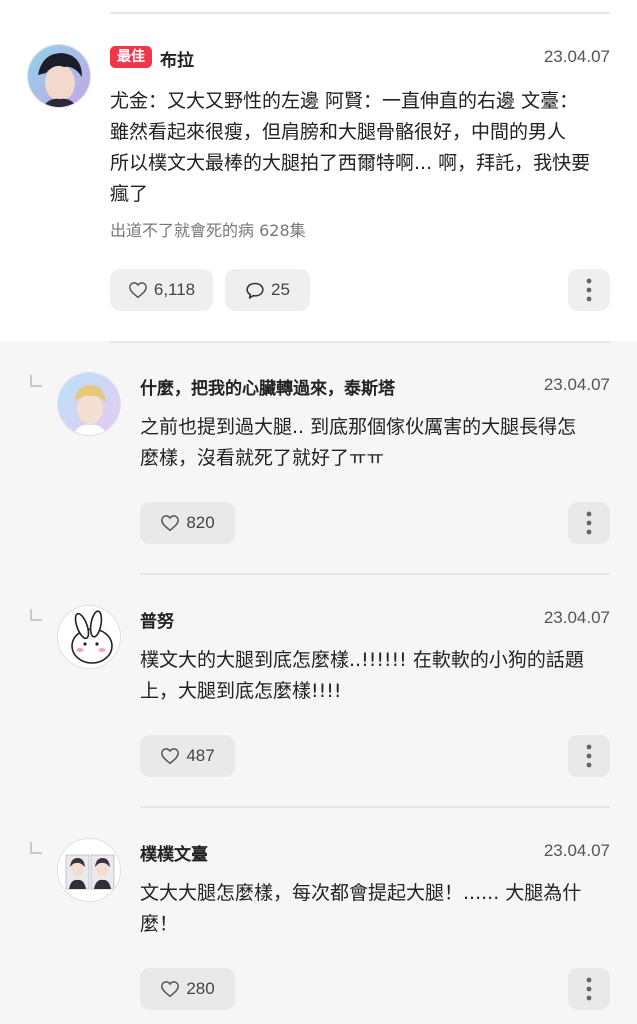 The image size is (637, 1024). I want to click on like-count: 820, so click(200, 522).